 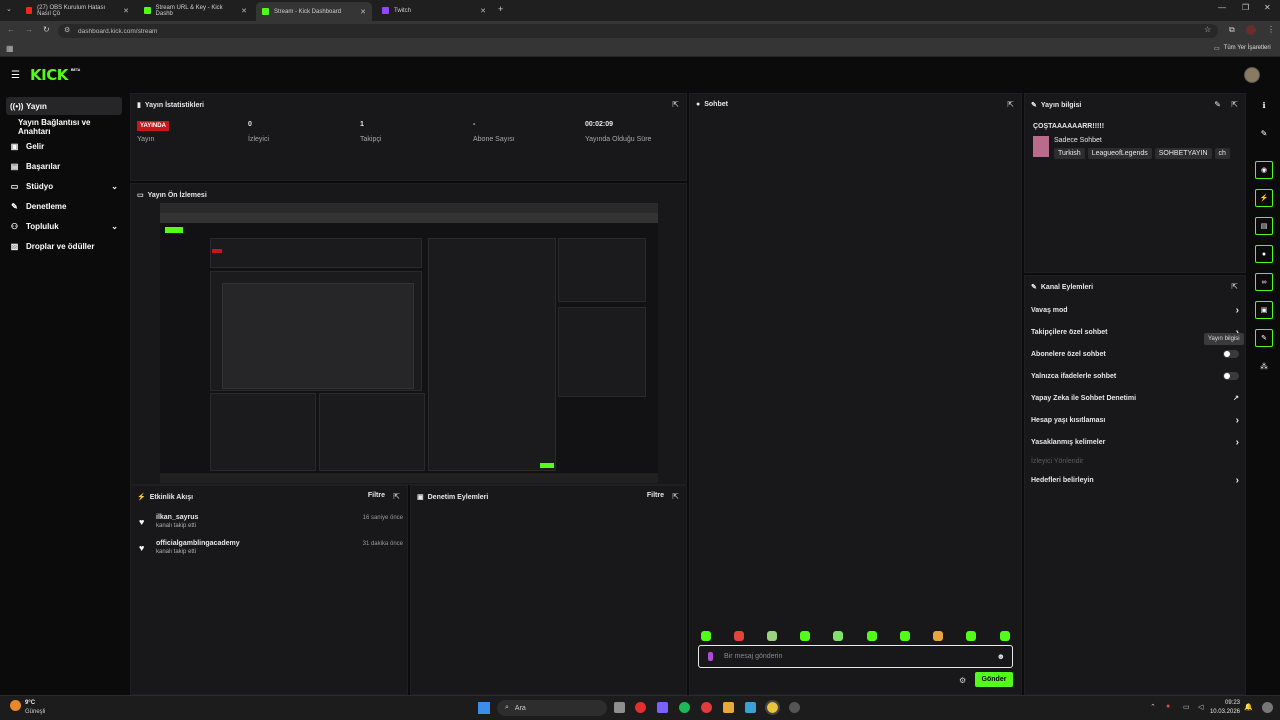 I want to click on action-banned-words: Yasaklanmış kelimeler ›, so click(x=1135, y=442).